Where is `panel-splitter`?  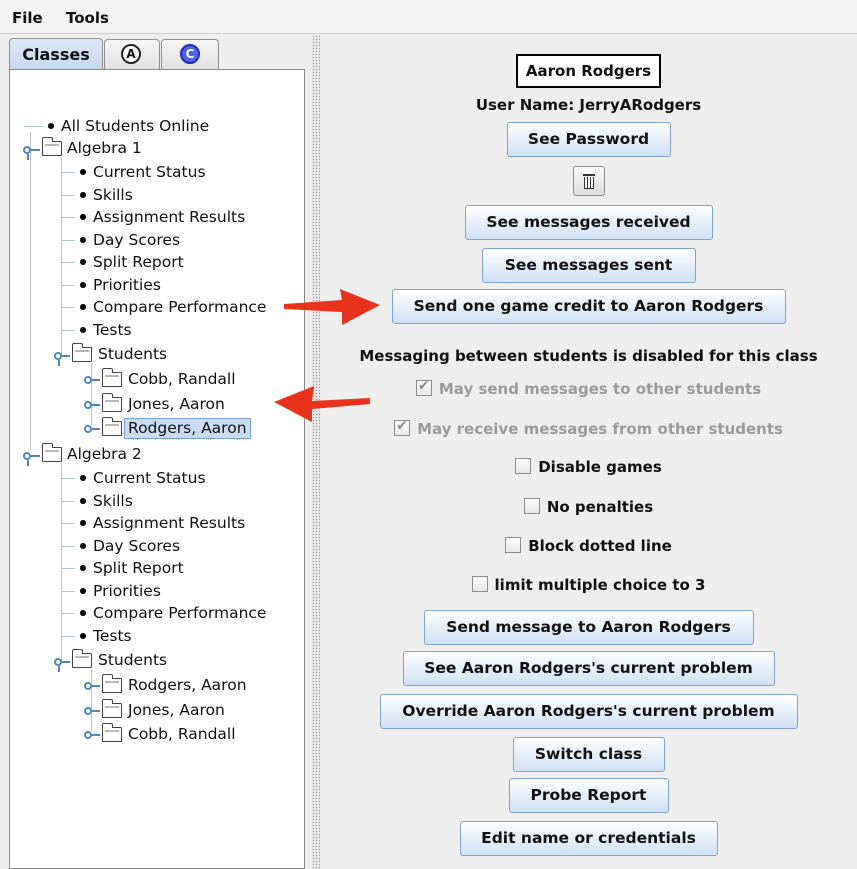 panel-splitter is located at coordinates (316, 452).